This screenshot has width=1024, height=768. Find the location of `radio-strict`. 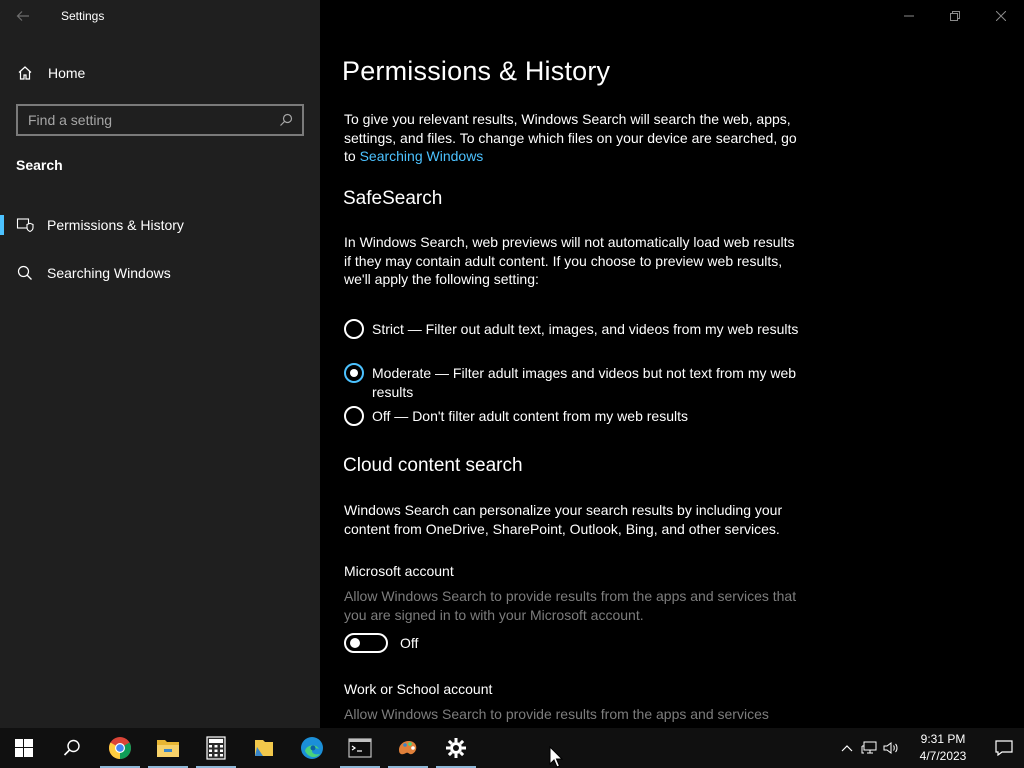

radio-strict is located at coordinates (354, 329).